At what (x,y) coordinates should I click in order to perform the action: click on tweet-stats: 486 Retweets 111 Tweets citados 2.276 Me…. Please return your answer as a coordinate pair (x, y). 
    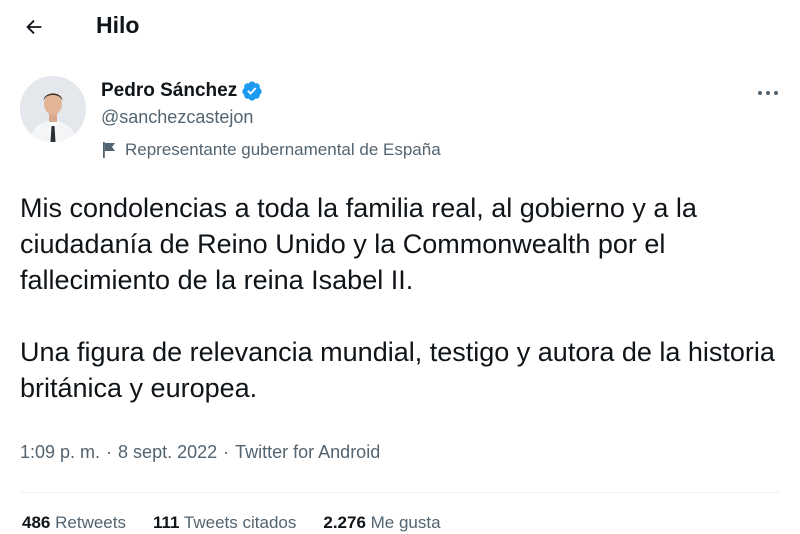
    Looking at the image, I should click on (245, 523).